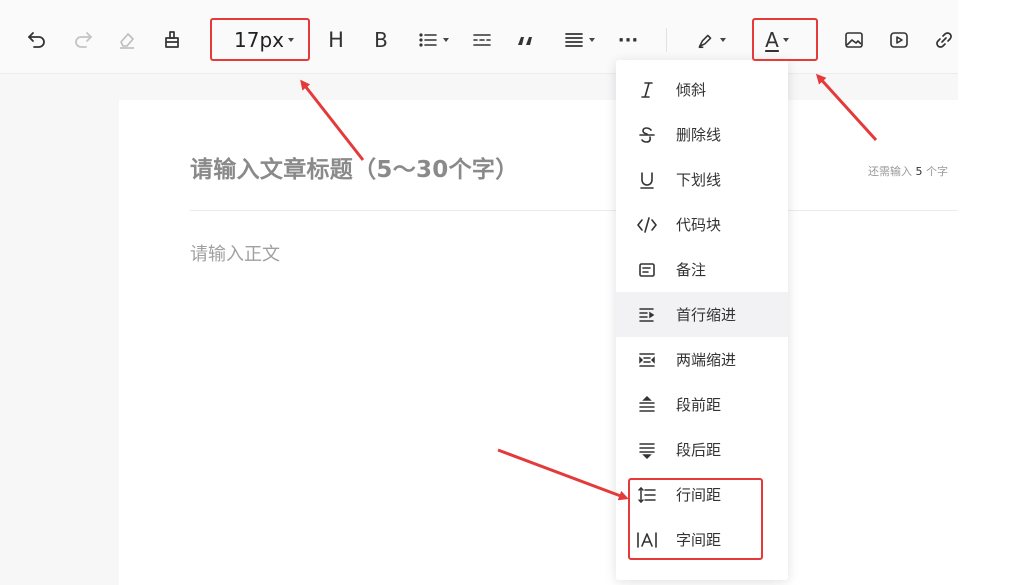 Image resolution: width=1021 pixels, height=585 pixels. I want to click on menu-item-label: 倾斜, so click(691, 90).